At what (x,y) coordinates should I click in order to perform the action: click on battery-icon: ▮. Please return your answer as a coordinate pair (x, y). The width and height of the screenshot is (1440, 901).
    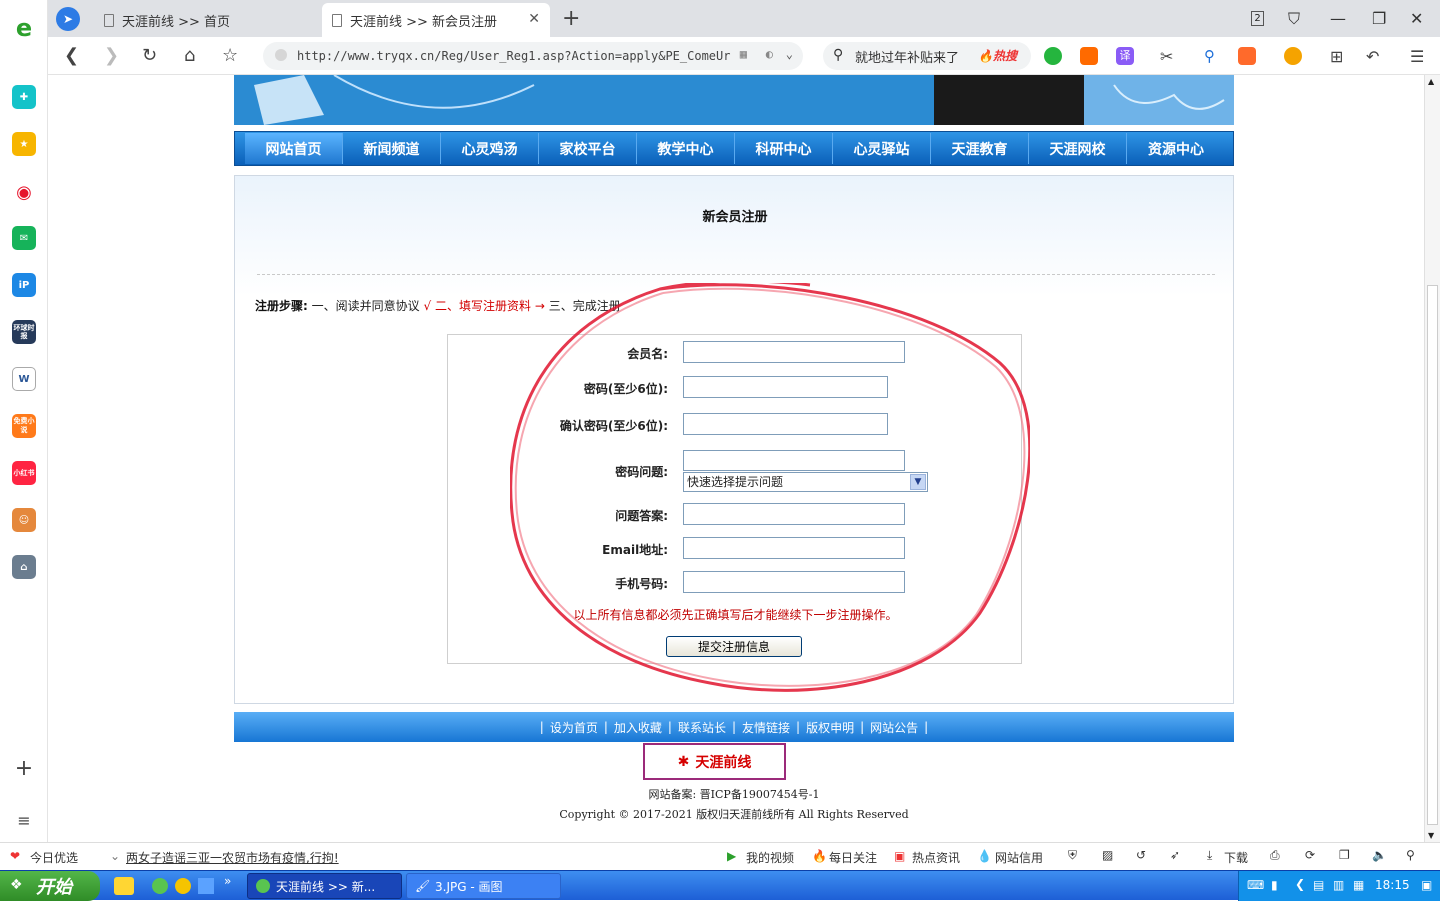
    Looking at the image, I should click on (1274, 885).